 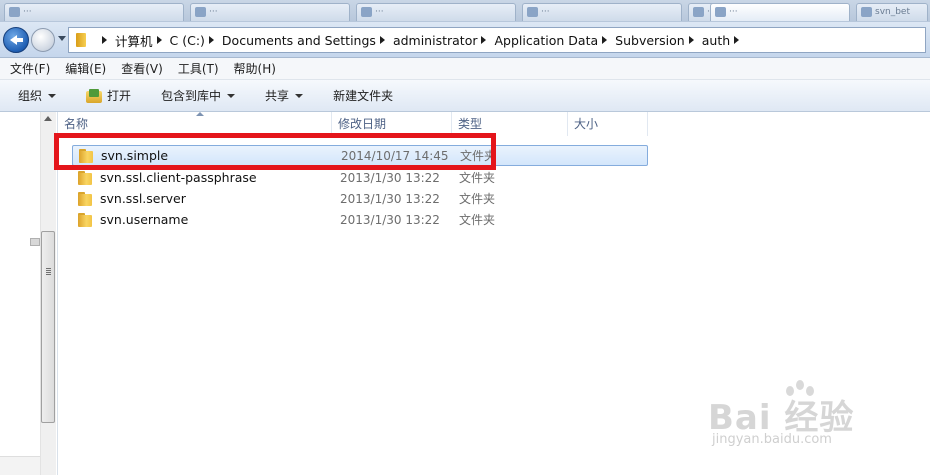 What do you see at coordinates (48, 268) in the screenshot?
I see `grip-icon` at bounding box center [48, 268].